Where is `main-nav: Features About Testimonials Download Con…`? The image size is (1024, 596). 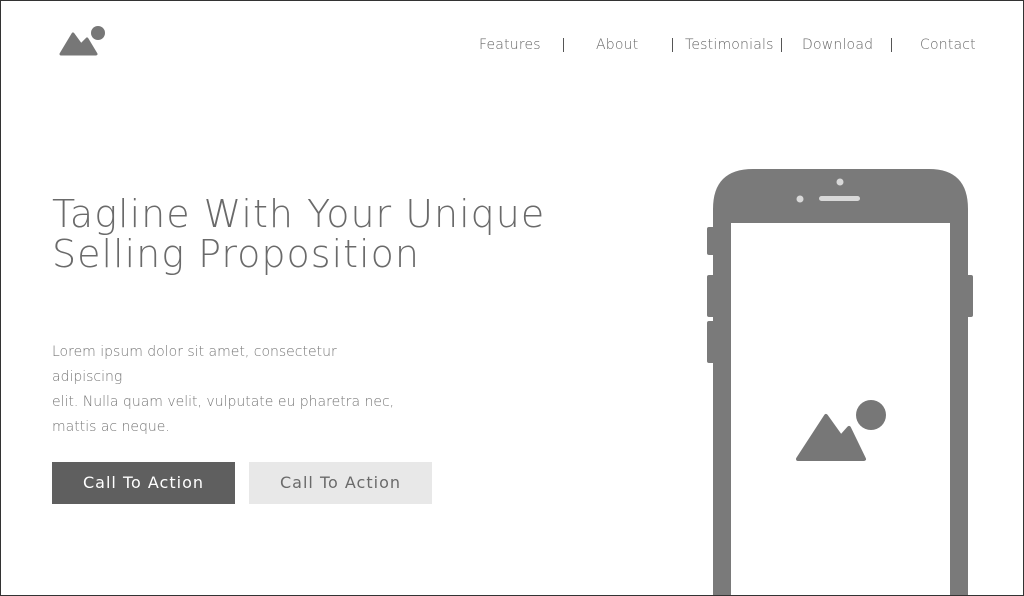
main-nav: Features About Testimonials Download Con… is located at coordinates (723, 47).